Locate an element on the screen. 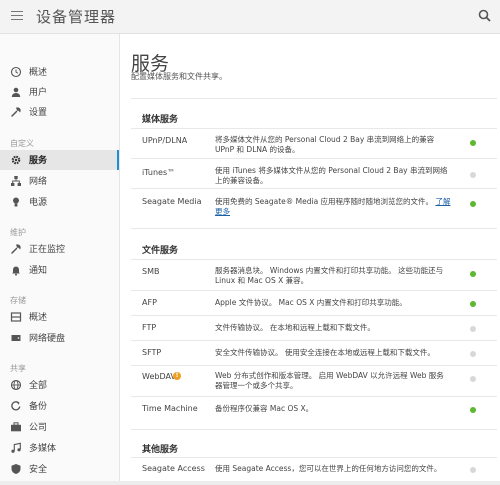 This screenshot has width=500, height=485. sidebar-item-company: 公司 is located at coordinates (59, 427).